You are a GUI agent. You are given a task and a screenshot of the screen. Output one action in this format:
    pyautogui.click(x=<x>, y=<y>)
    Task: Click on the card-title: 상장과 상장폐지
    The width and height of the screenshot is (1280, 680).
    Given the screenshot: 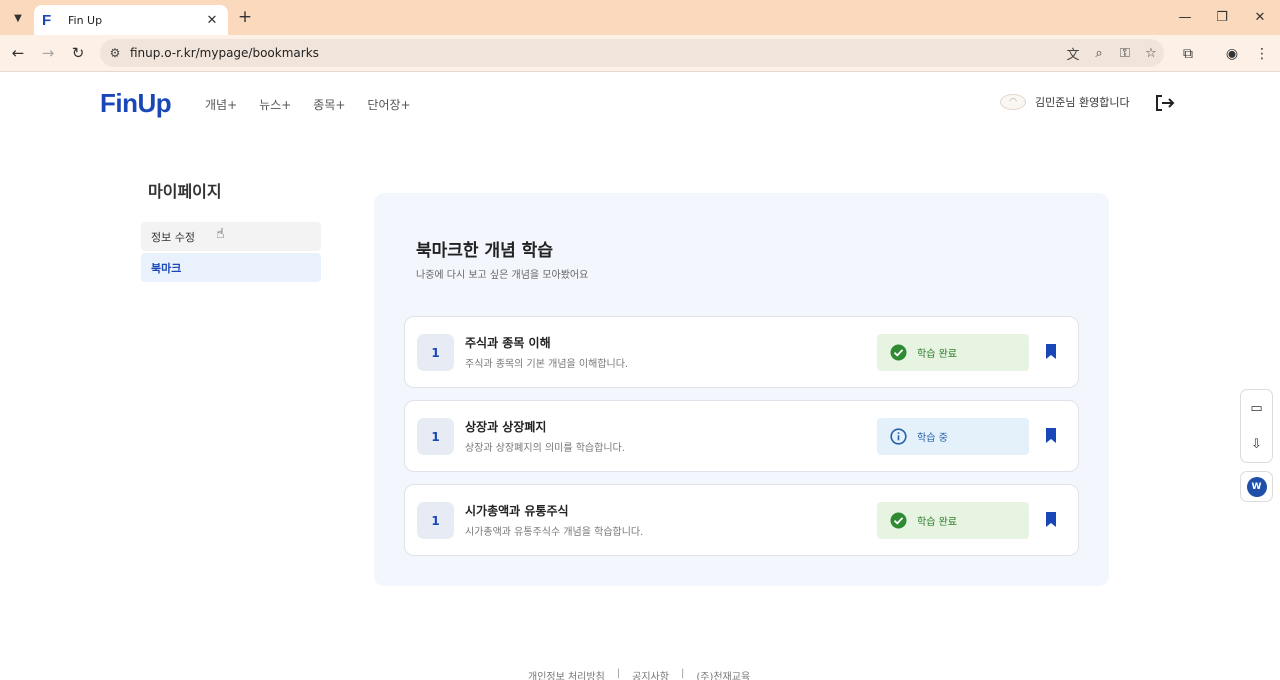 What is the action you would take?
    pyautogui.click(x=506, y=427)
    